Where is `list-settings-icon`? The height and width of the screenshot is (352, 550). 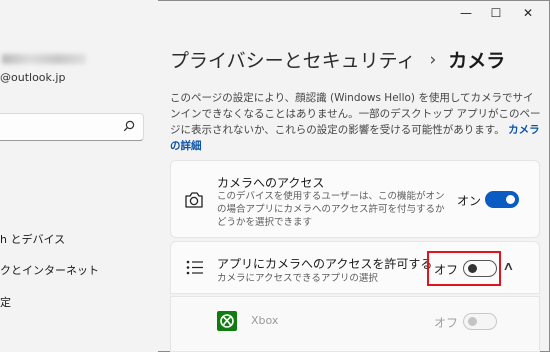 list-settings-icon is located at coordinates (194, 267).